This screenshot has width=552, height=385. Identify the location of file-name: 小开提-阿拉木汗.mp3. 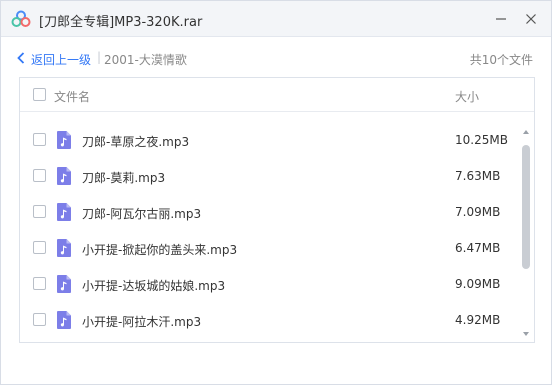
(142, 322).